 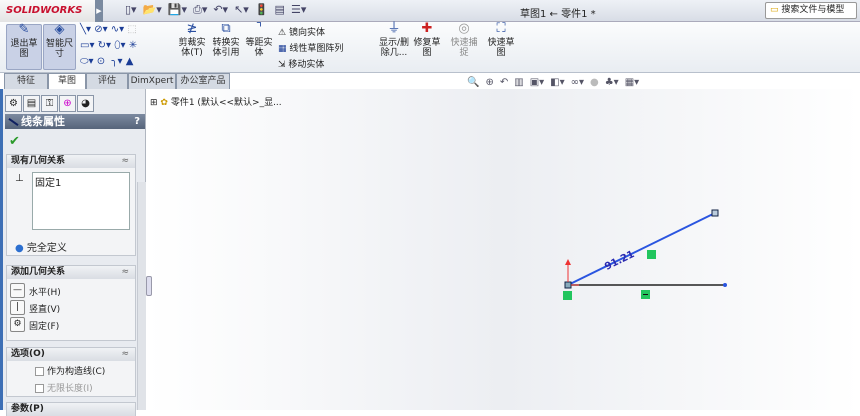 What do you see at coordinates (464, 45) in the screenshot?
I see `quick-snaps-button: ◎ 快速捕捉` at bounding box center [464, 45].